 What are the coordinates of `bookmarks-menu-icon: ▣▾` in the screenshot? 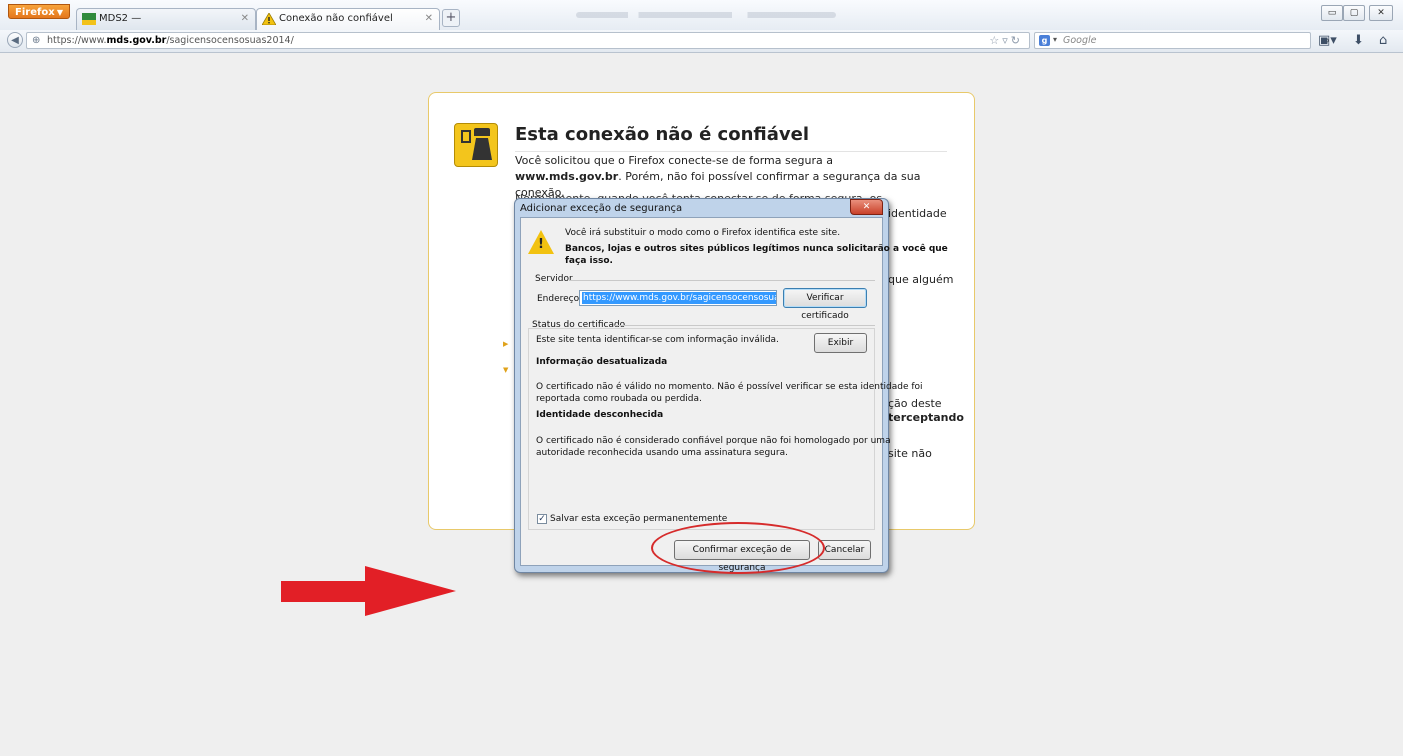 It's located at (1327, 40).